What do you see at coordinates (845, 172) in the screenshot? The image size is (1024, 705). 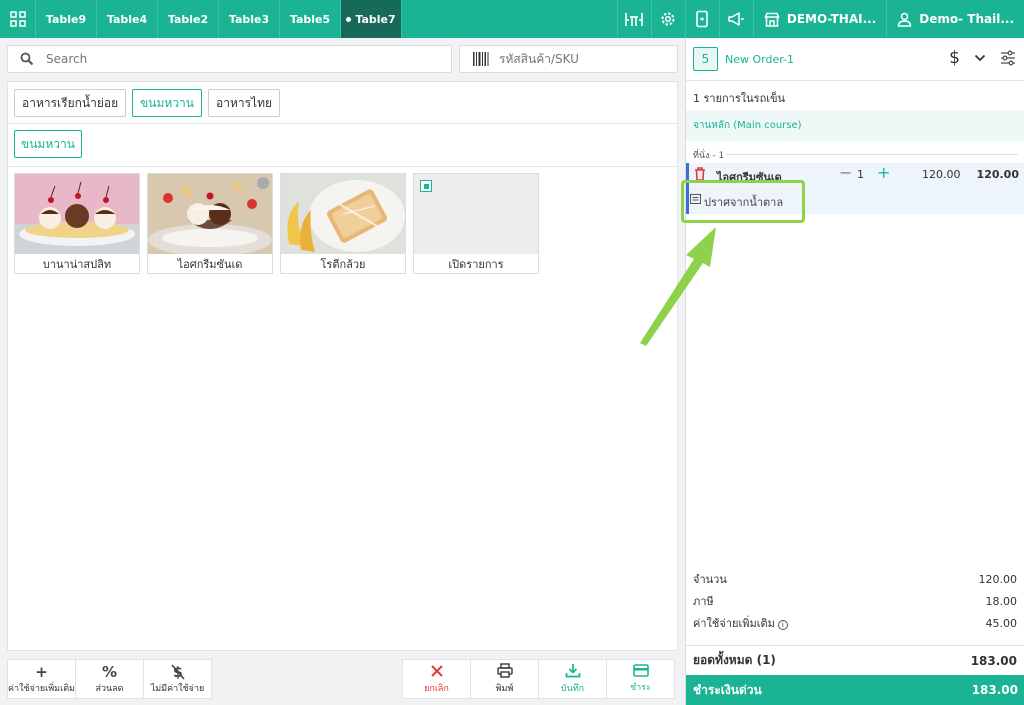 I see `quantity-decrease-button: −` at bounding box center [845, 172].